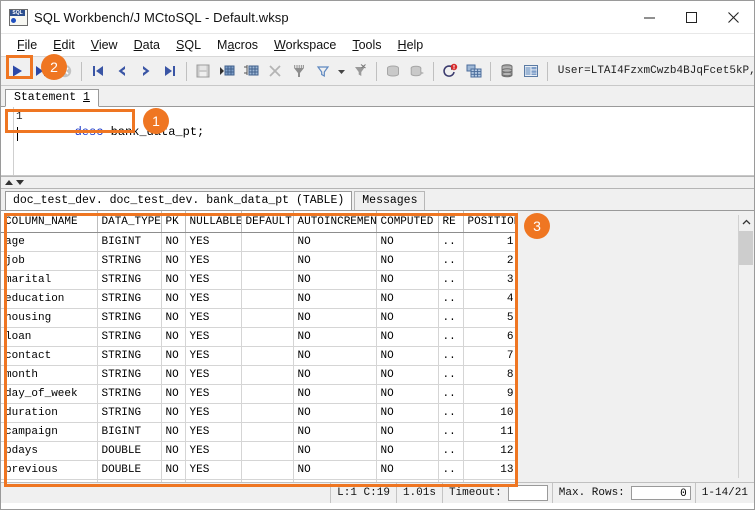 The width and height of the screenshot is (755, 510). Describe the element at coordinates (98, 71) in the screenshot. I see `first-page-icon` at that location.